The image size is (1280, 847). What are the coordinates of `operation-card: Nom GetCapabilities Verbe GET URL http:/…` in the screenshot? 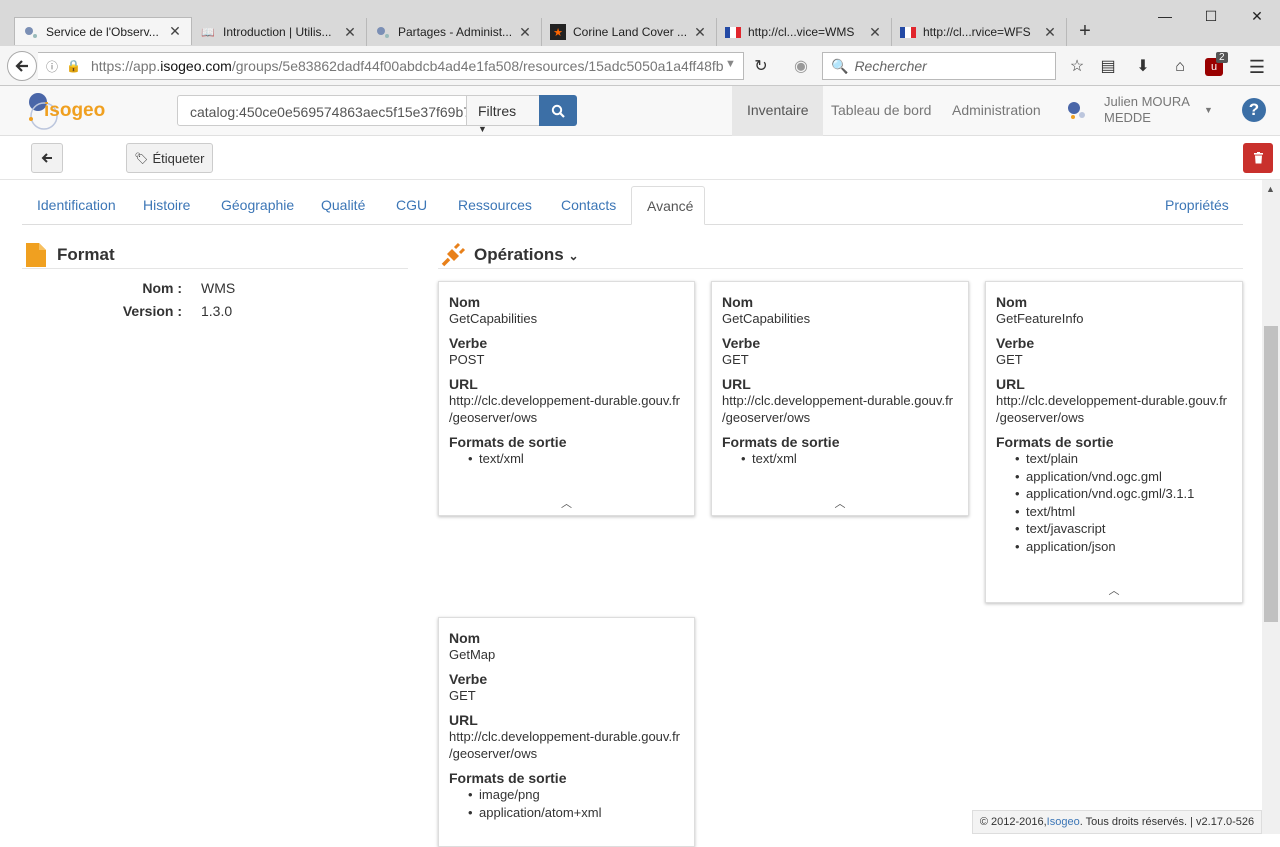 It's located at (840, 398).